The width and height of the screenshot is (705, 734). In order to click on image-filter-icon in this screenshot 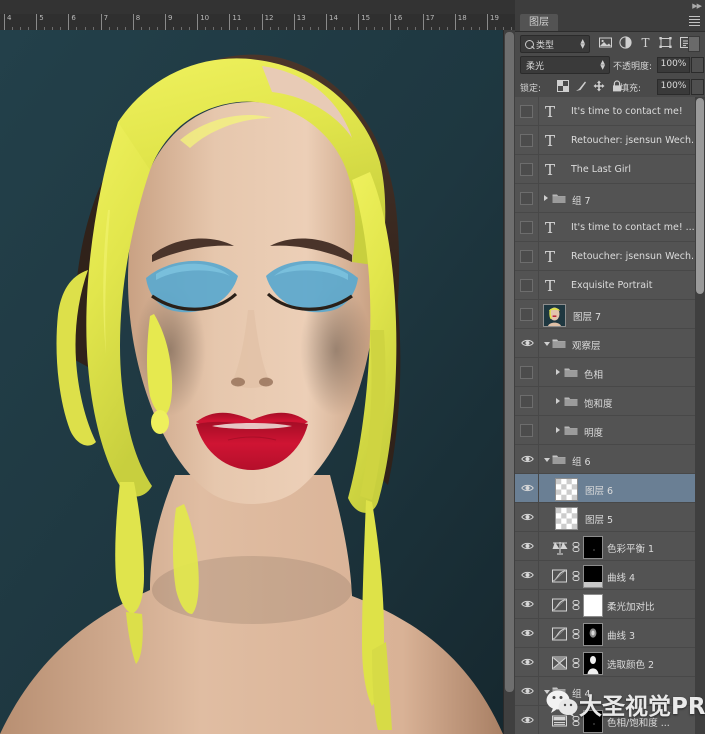, I will do `click(605, 42)`.